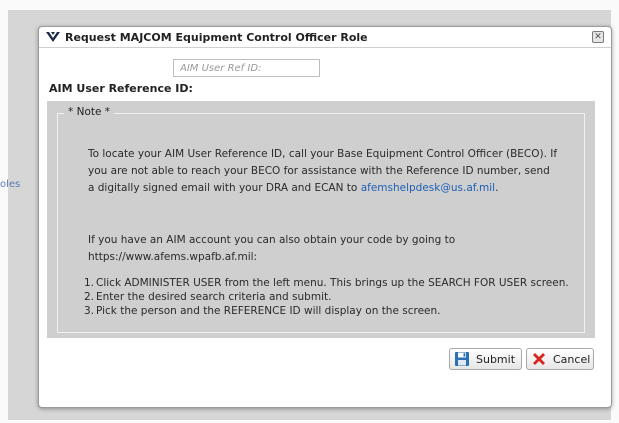 This screenshot has height=423, width=619. I want to click on helpdesk-email-link: afemshelpdesk@us.af.mil, so click(428, 188).